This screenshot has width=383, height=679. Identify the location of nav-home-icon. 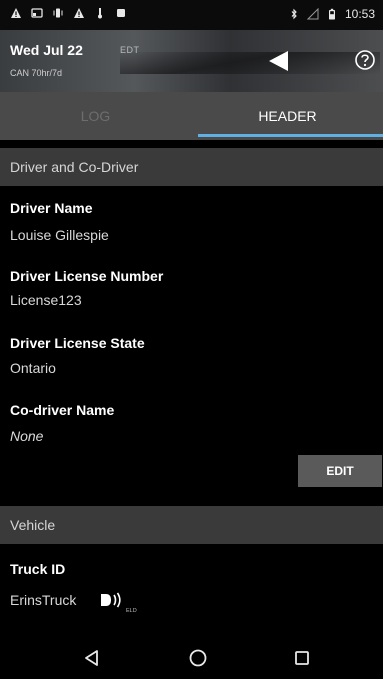
(198, 658).